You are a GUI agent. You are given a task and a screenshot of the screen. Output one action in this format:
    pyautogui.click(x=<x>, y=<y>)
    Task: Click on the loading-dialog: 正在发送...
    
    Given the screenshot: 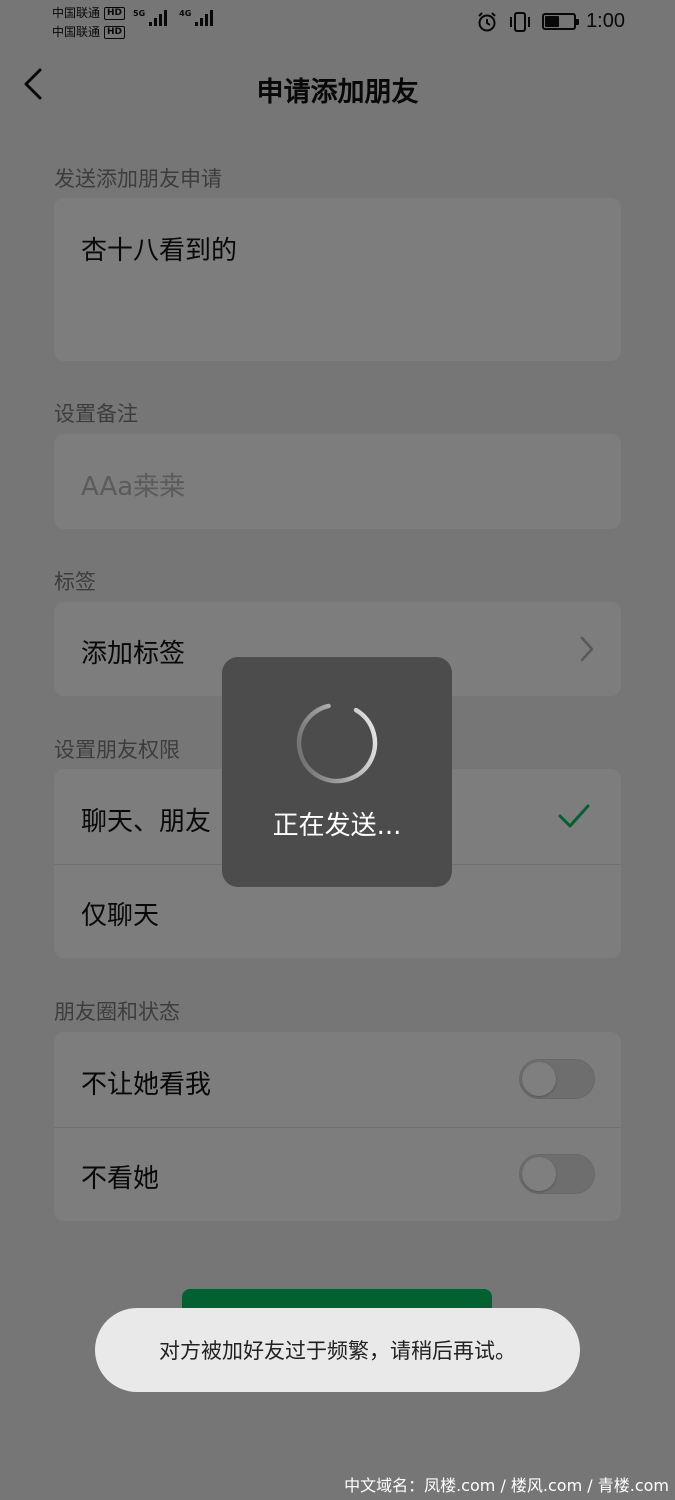 What is the action you would take?
    pyautogui.click(x=337, y=772)
    